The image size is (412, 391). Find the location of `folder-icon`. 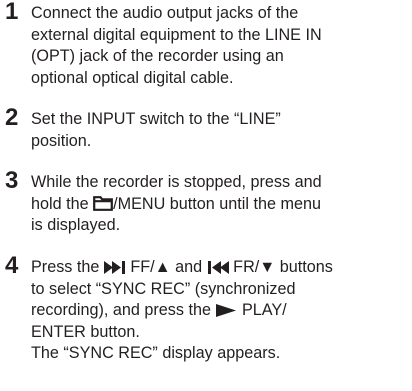

folder-icon is located at coordinates (103, 203).